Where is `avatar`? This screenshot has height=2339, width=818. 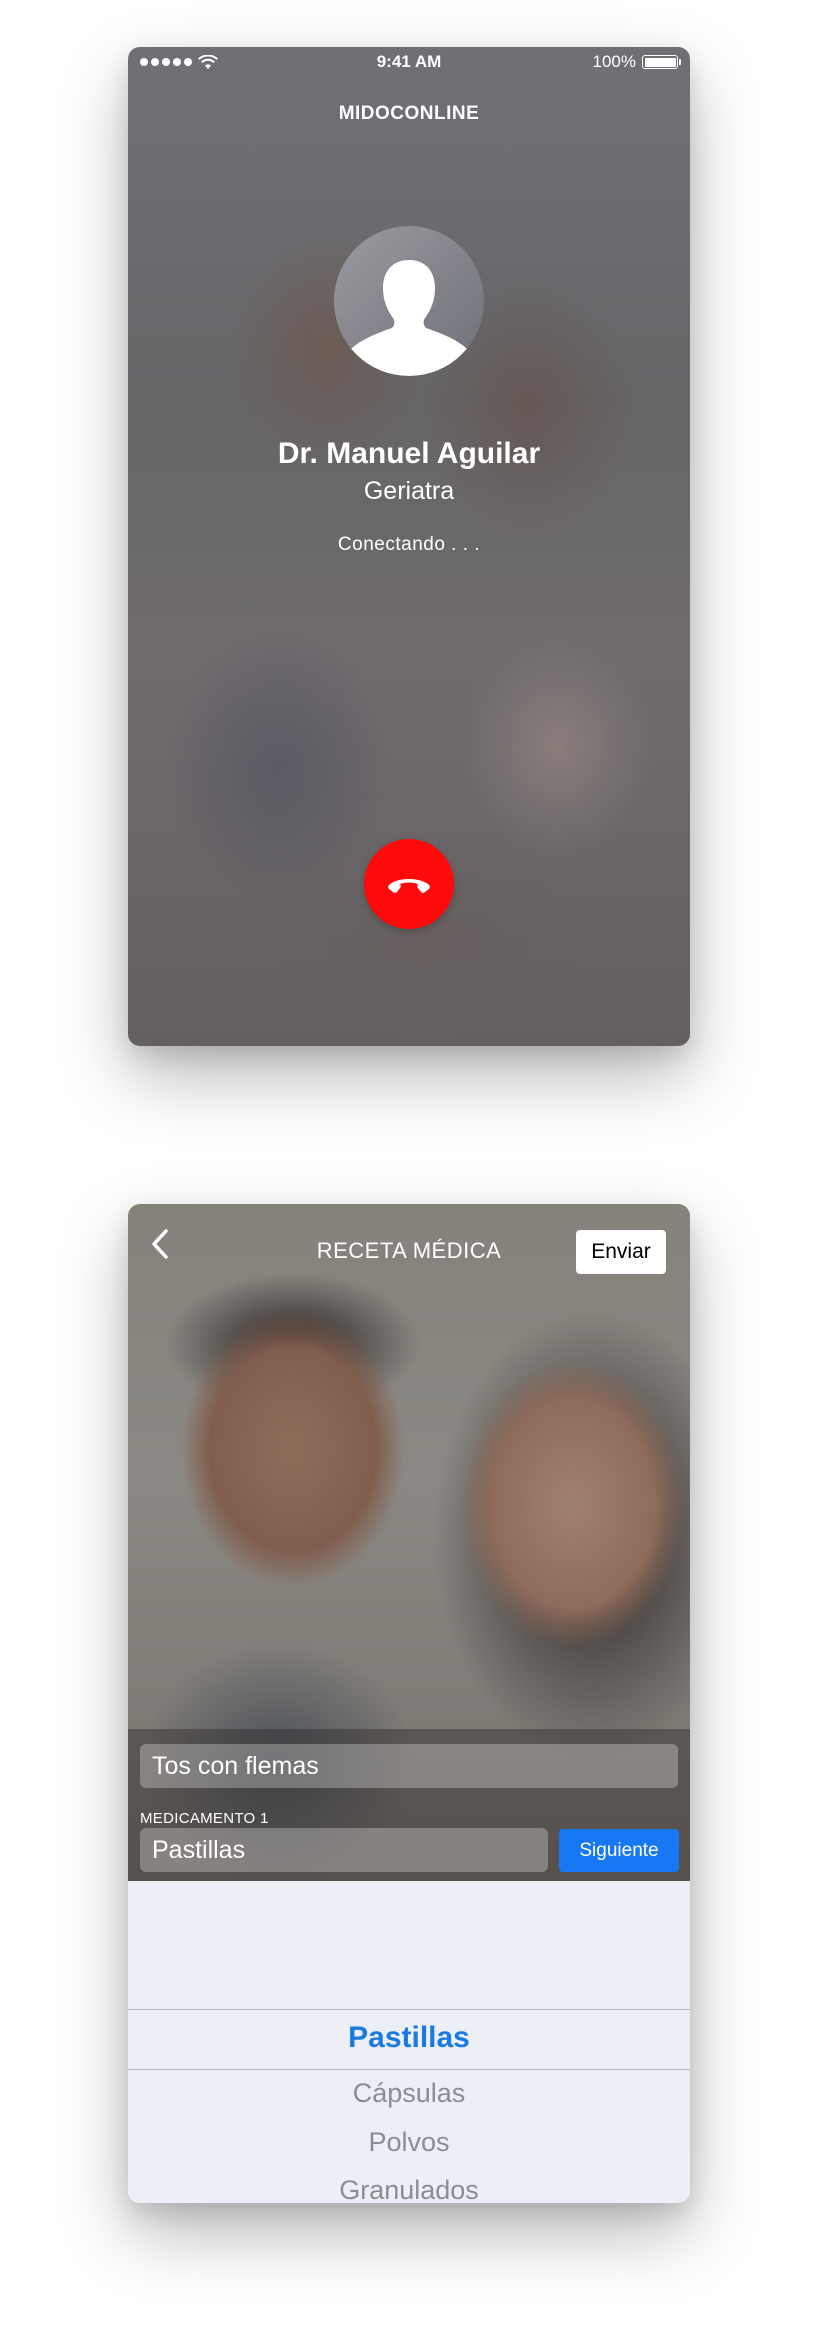 avatar is located at coordinates (409, 301).